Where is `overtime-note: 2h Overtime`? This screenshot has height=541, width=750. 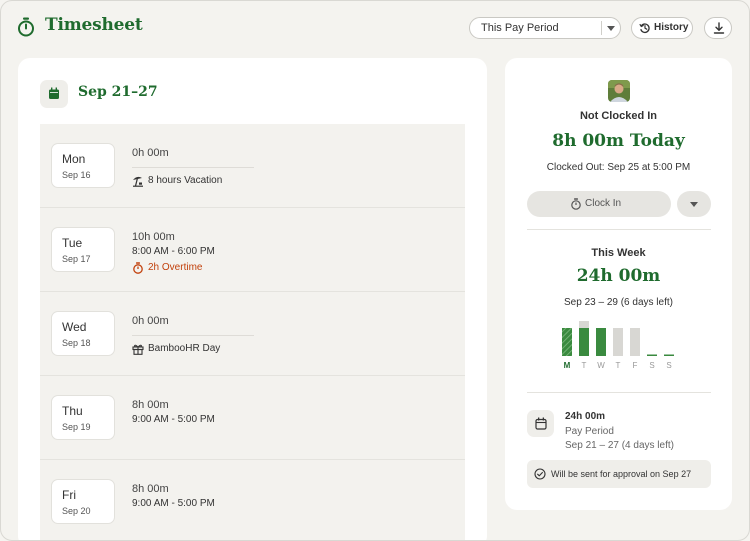
overtime-note: 2h Overtime is located at coordinates (167, 268).